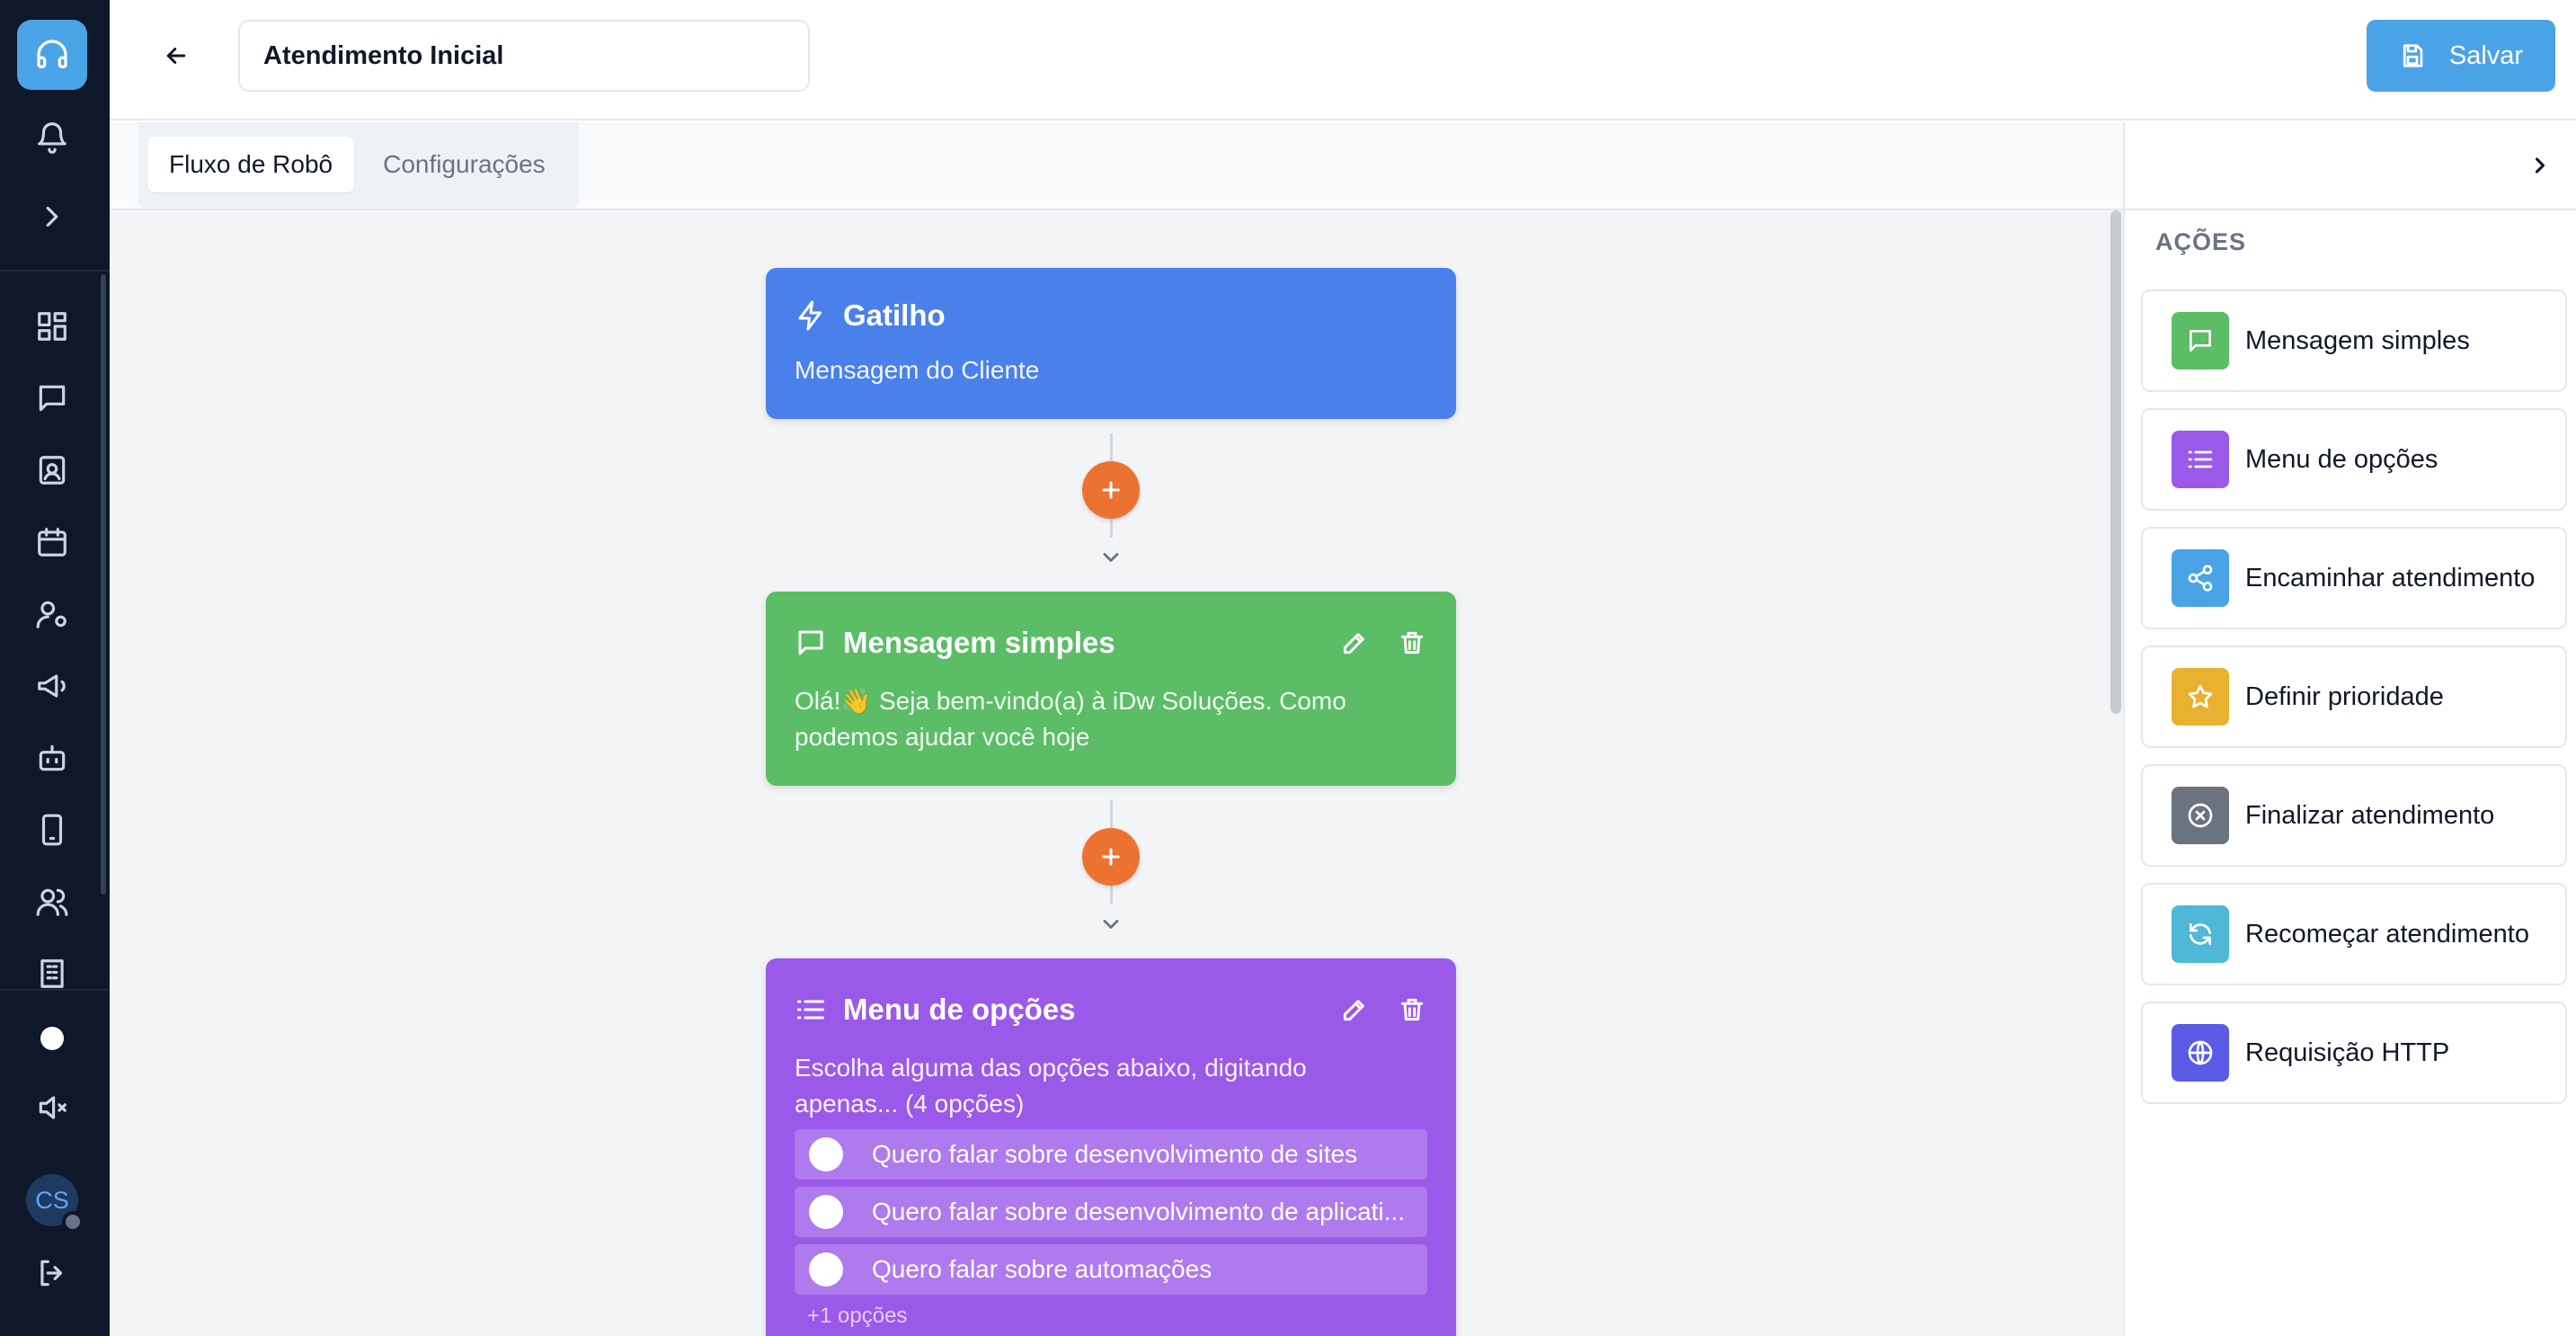 This screenshot has height=1336, width=2576. I want to click on canvas-scrollbar, so click(2115, 462).